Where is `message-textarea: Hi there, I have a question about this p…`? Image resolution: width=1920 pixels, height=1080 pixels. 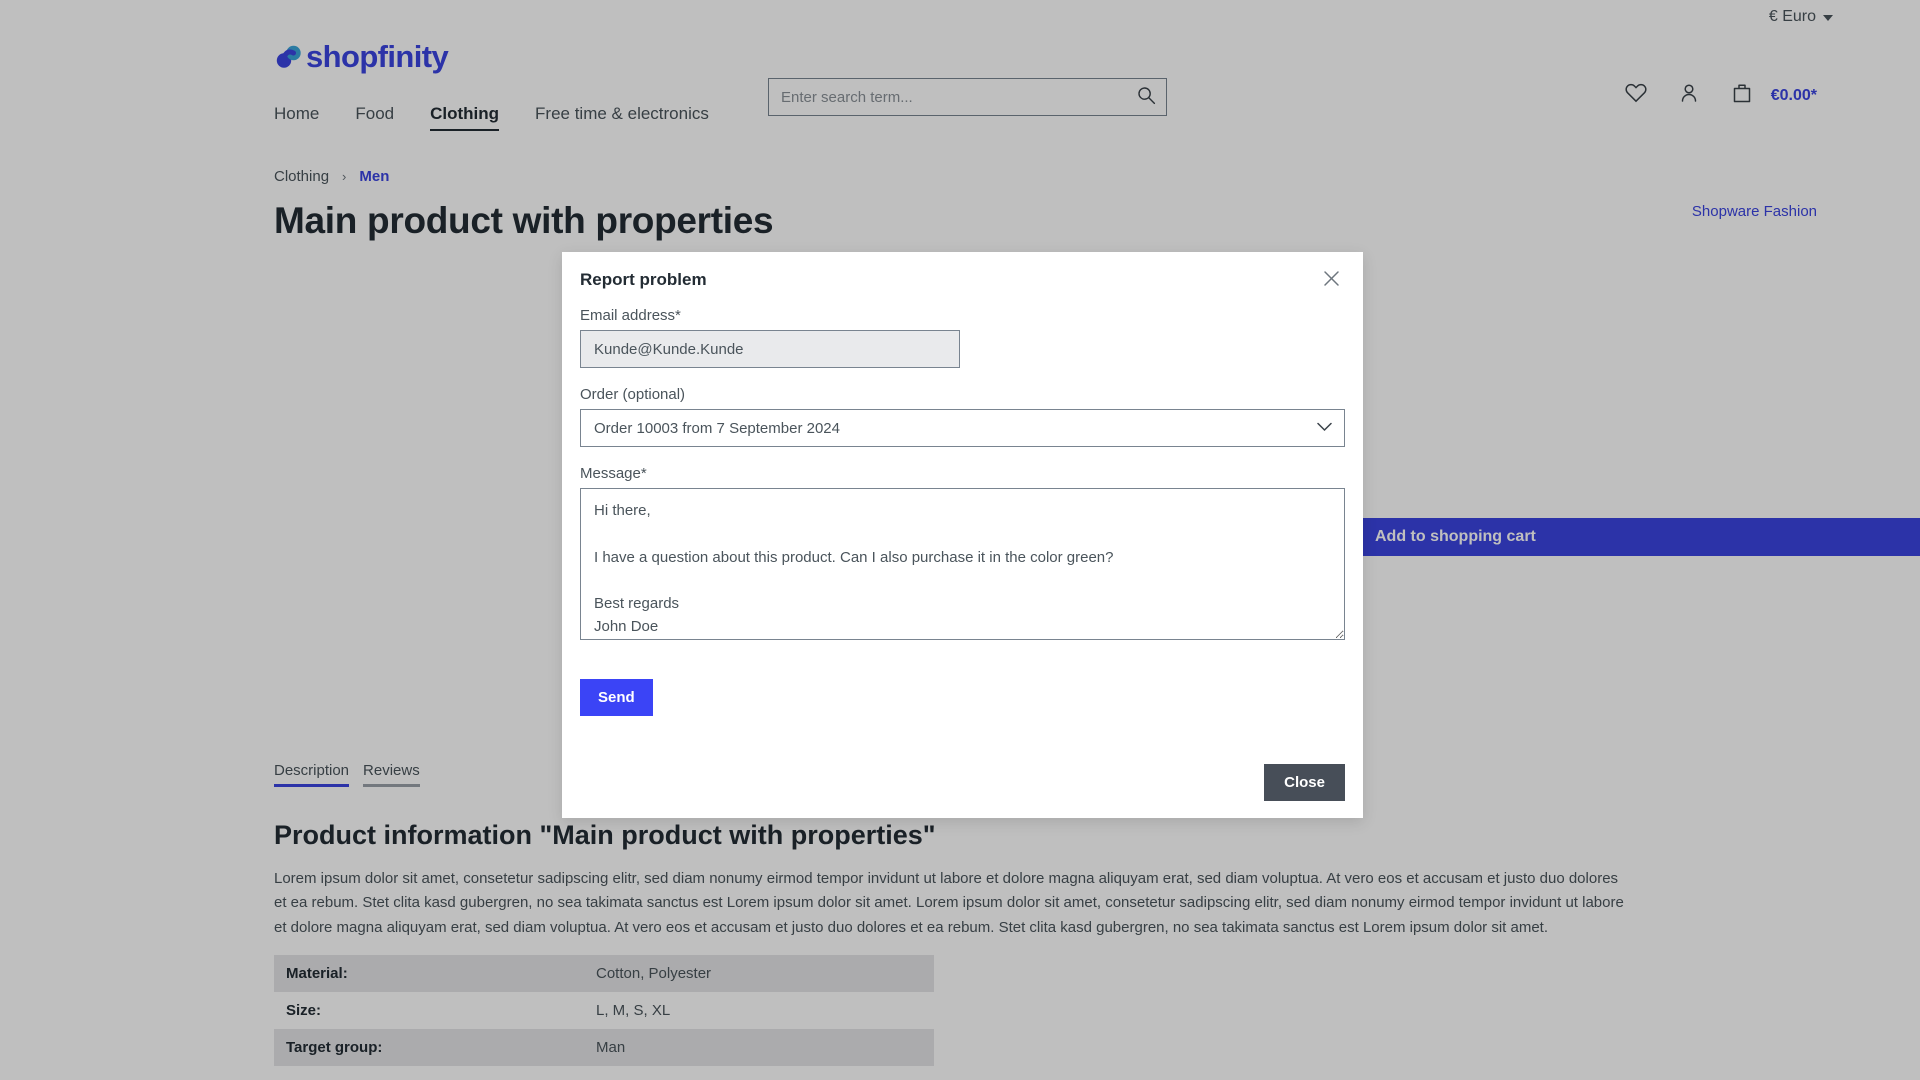 message-textarea: Hi there, I have a question about this p… is located at coordinates (962, 564).